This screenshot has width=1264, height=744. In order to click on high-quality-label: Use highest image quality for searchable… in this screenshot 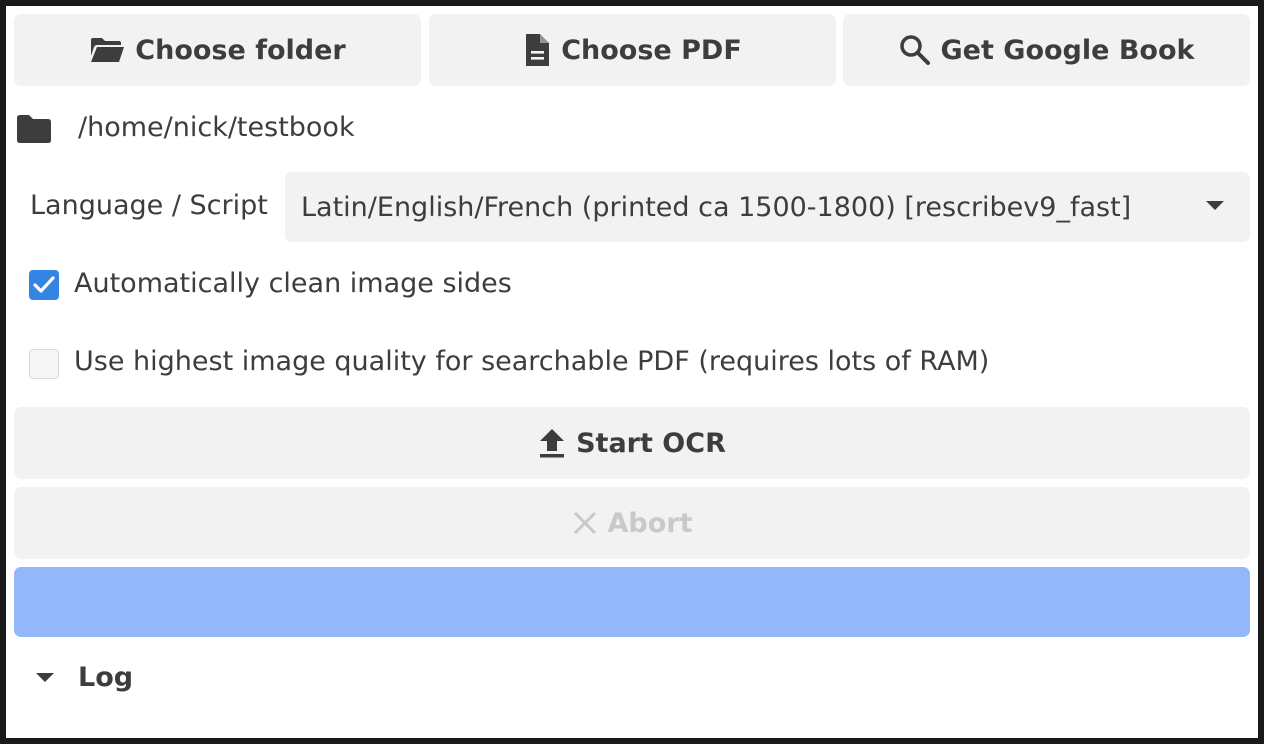, I will do `click(531, 361)`.